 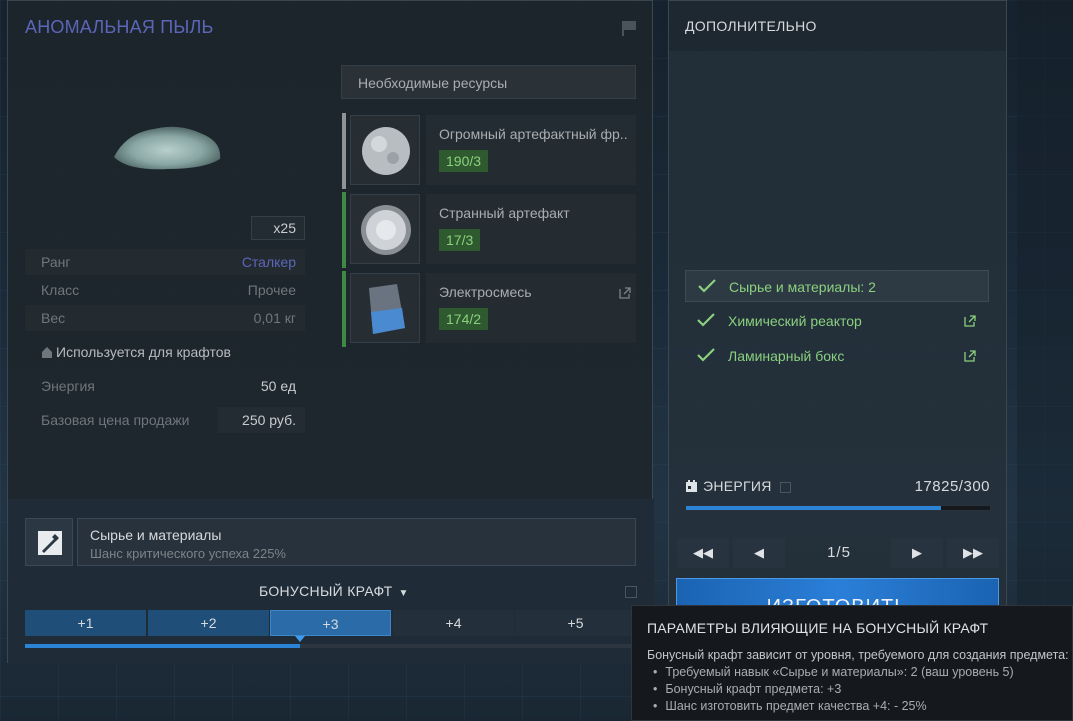 I want to click on pager: ◀◀ ◀ 1/5 ▶ ▶▶, so click(x=838, y=553).